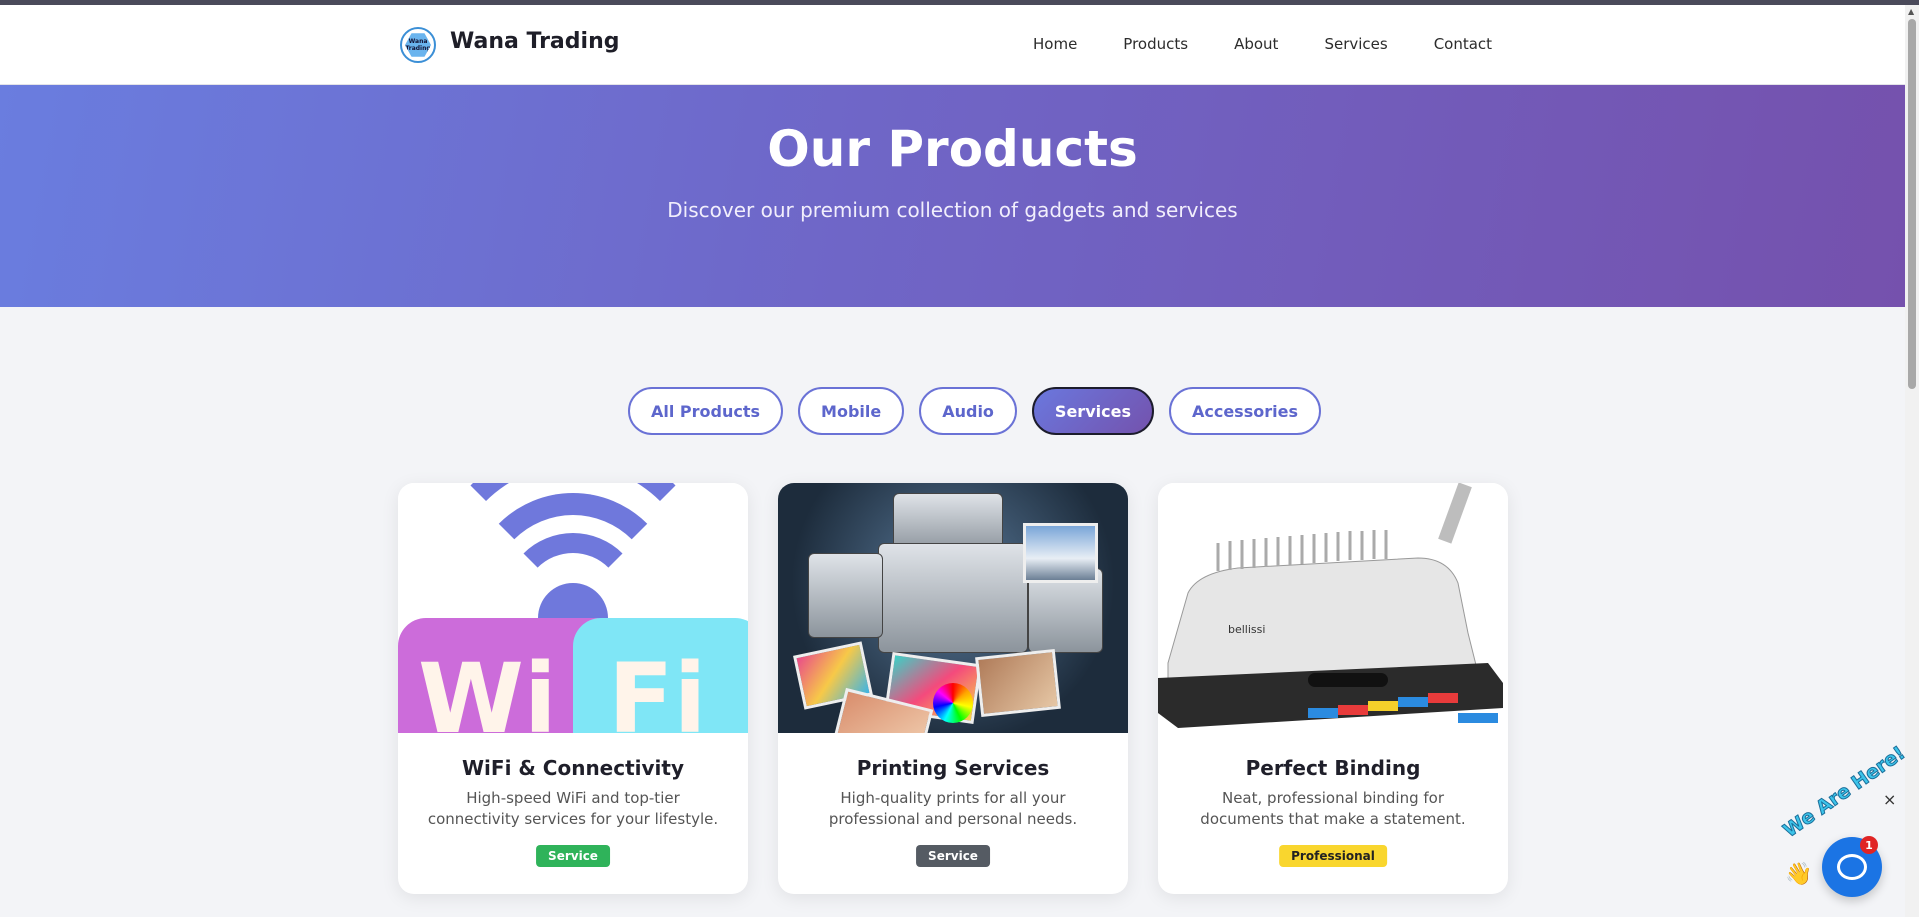  Describe the element at coordinates (1246, 629) in the screenshot. I see `binding-brand-text: bellissi` at that location.